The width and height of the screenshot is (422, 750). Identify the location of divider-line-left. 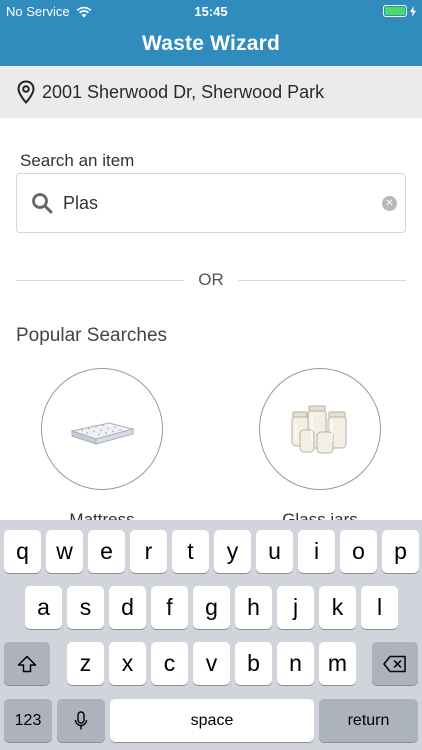
(100, 280).